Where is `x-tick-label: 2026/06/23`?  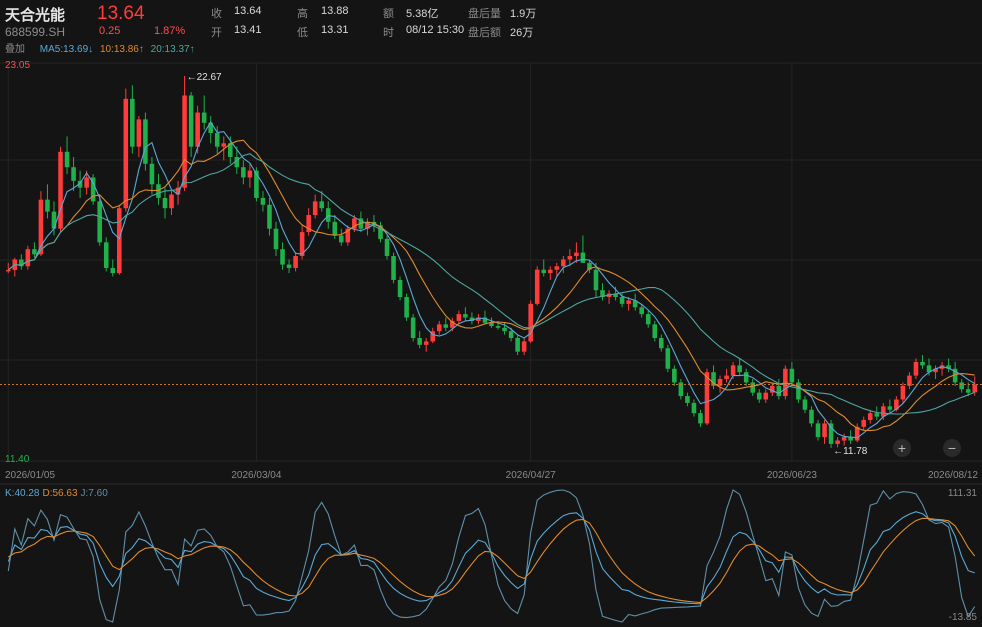
x-tick-label: 2026/06/23 is located at coordinates (792, 475).